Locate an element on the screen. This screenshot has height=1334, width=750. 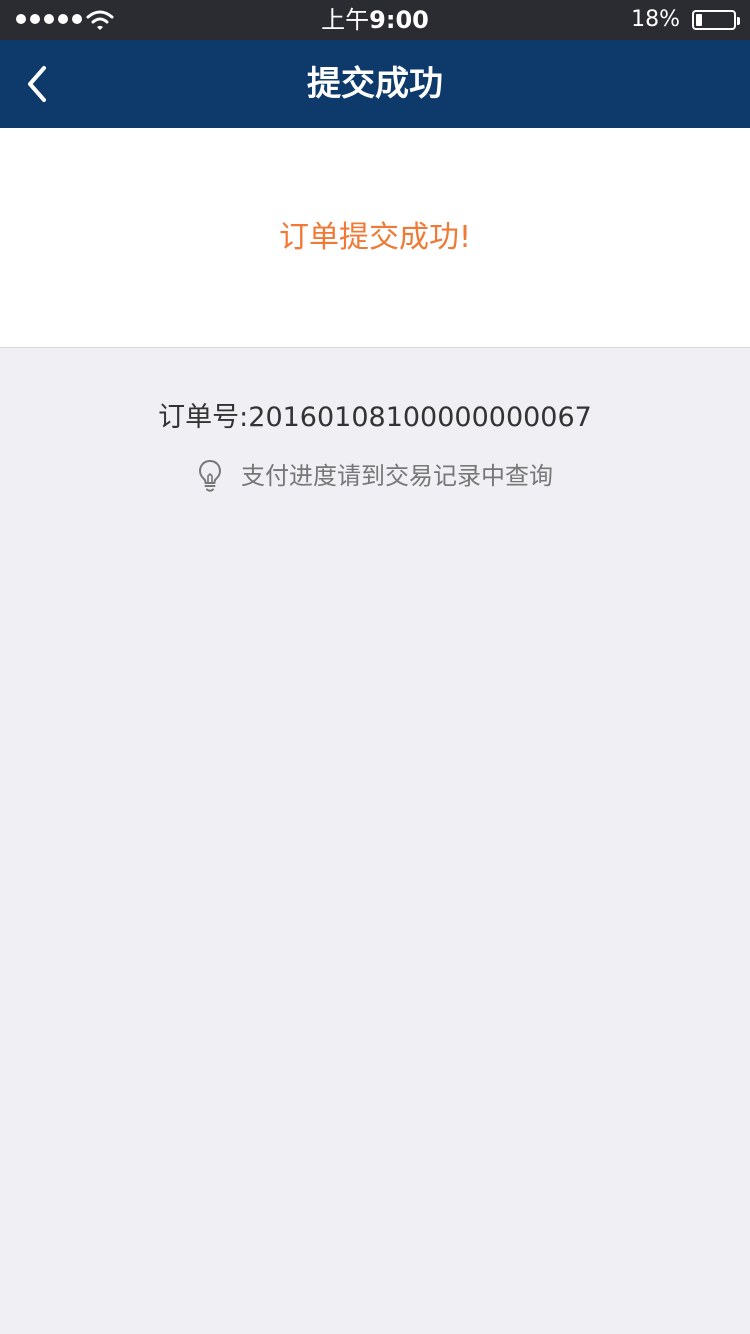
tip-line: 支付进度请到交易记录中查询 is located at coordinates (375, 476).